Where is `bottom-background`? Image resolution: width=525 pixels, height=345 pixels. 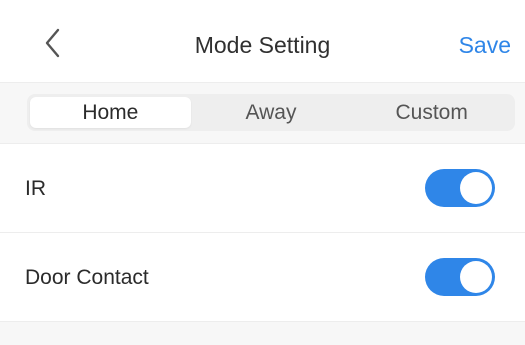 bottom-background is located at coordinates (262, 333).